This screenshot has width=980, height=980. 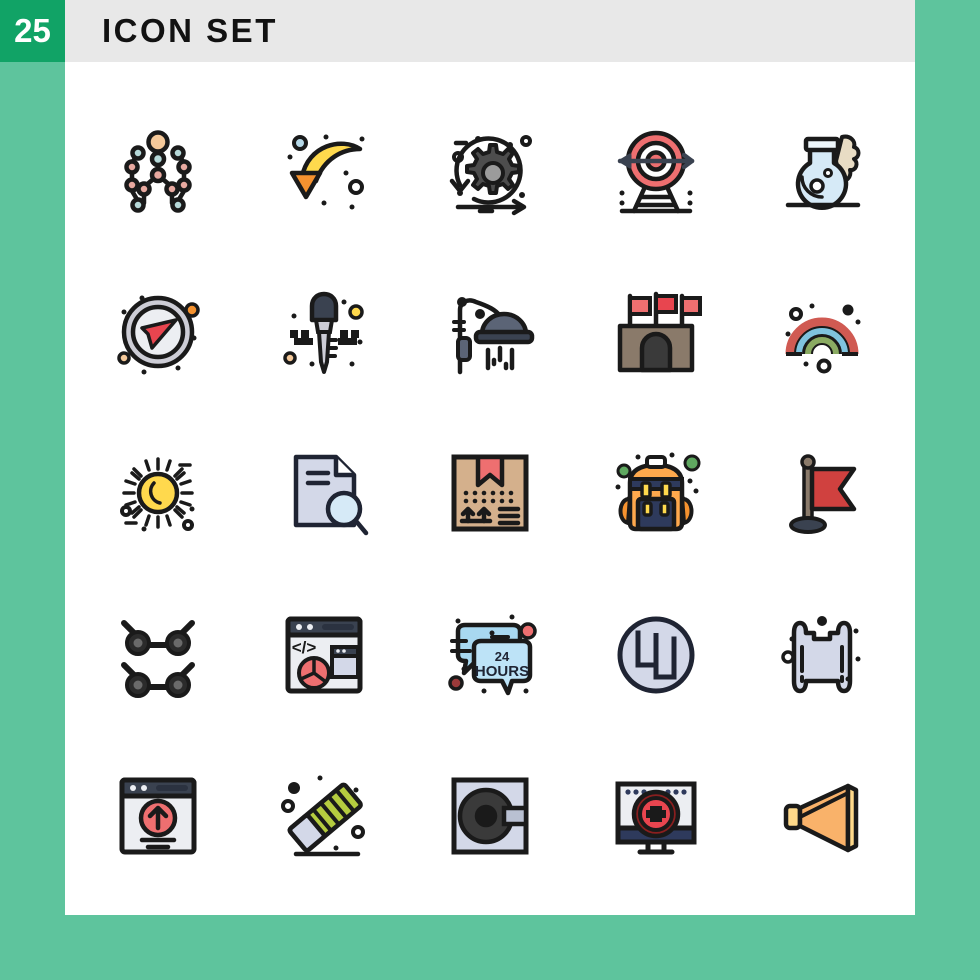 I want to click on flag-pole-icon, so click(x=823, y=494).